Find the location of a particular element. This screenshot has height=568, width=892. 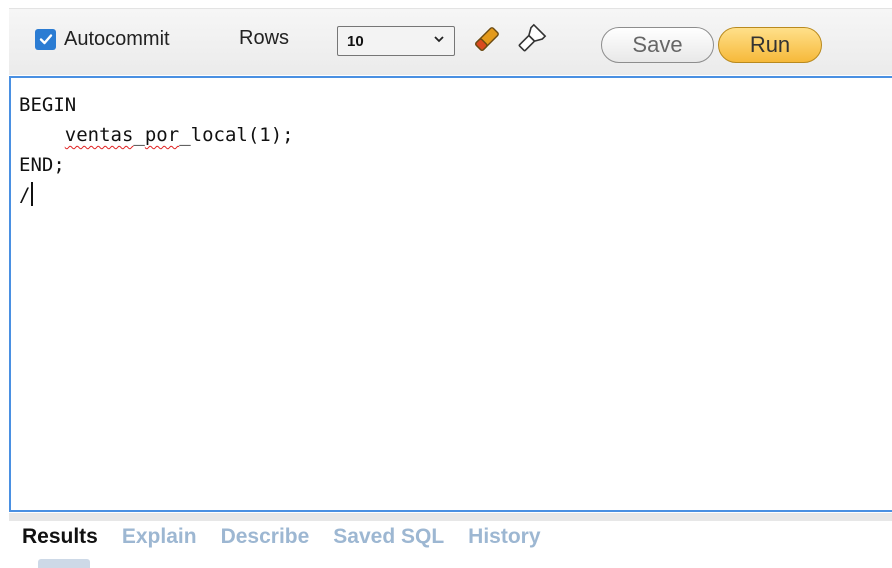

tab-explain: Explain is located at coordinates (159, 537).